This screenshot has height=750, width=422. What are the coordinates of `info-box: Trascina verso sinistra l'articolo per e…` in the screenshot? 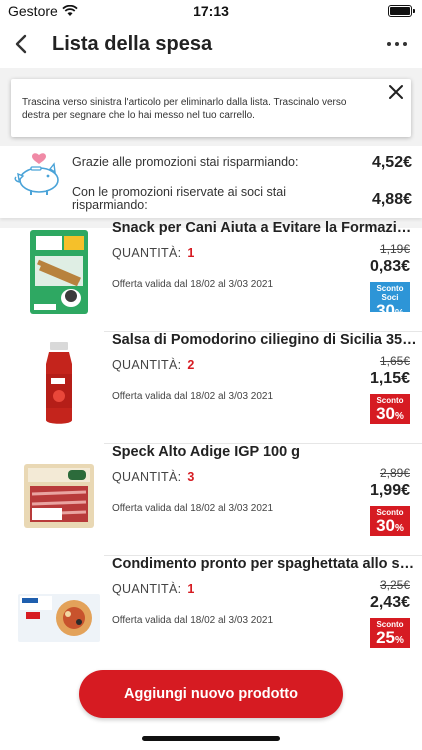 It's located at (211, 108).